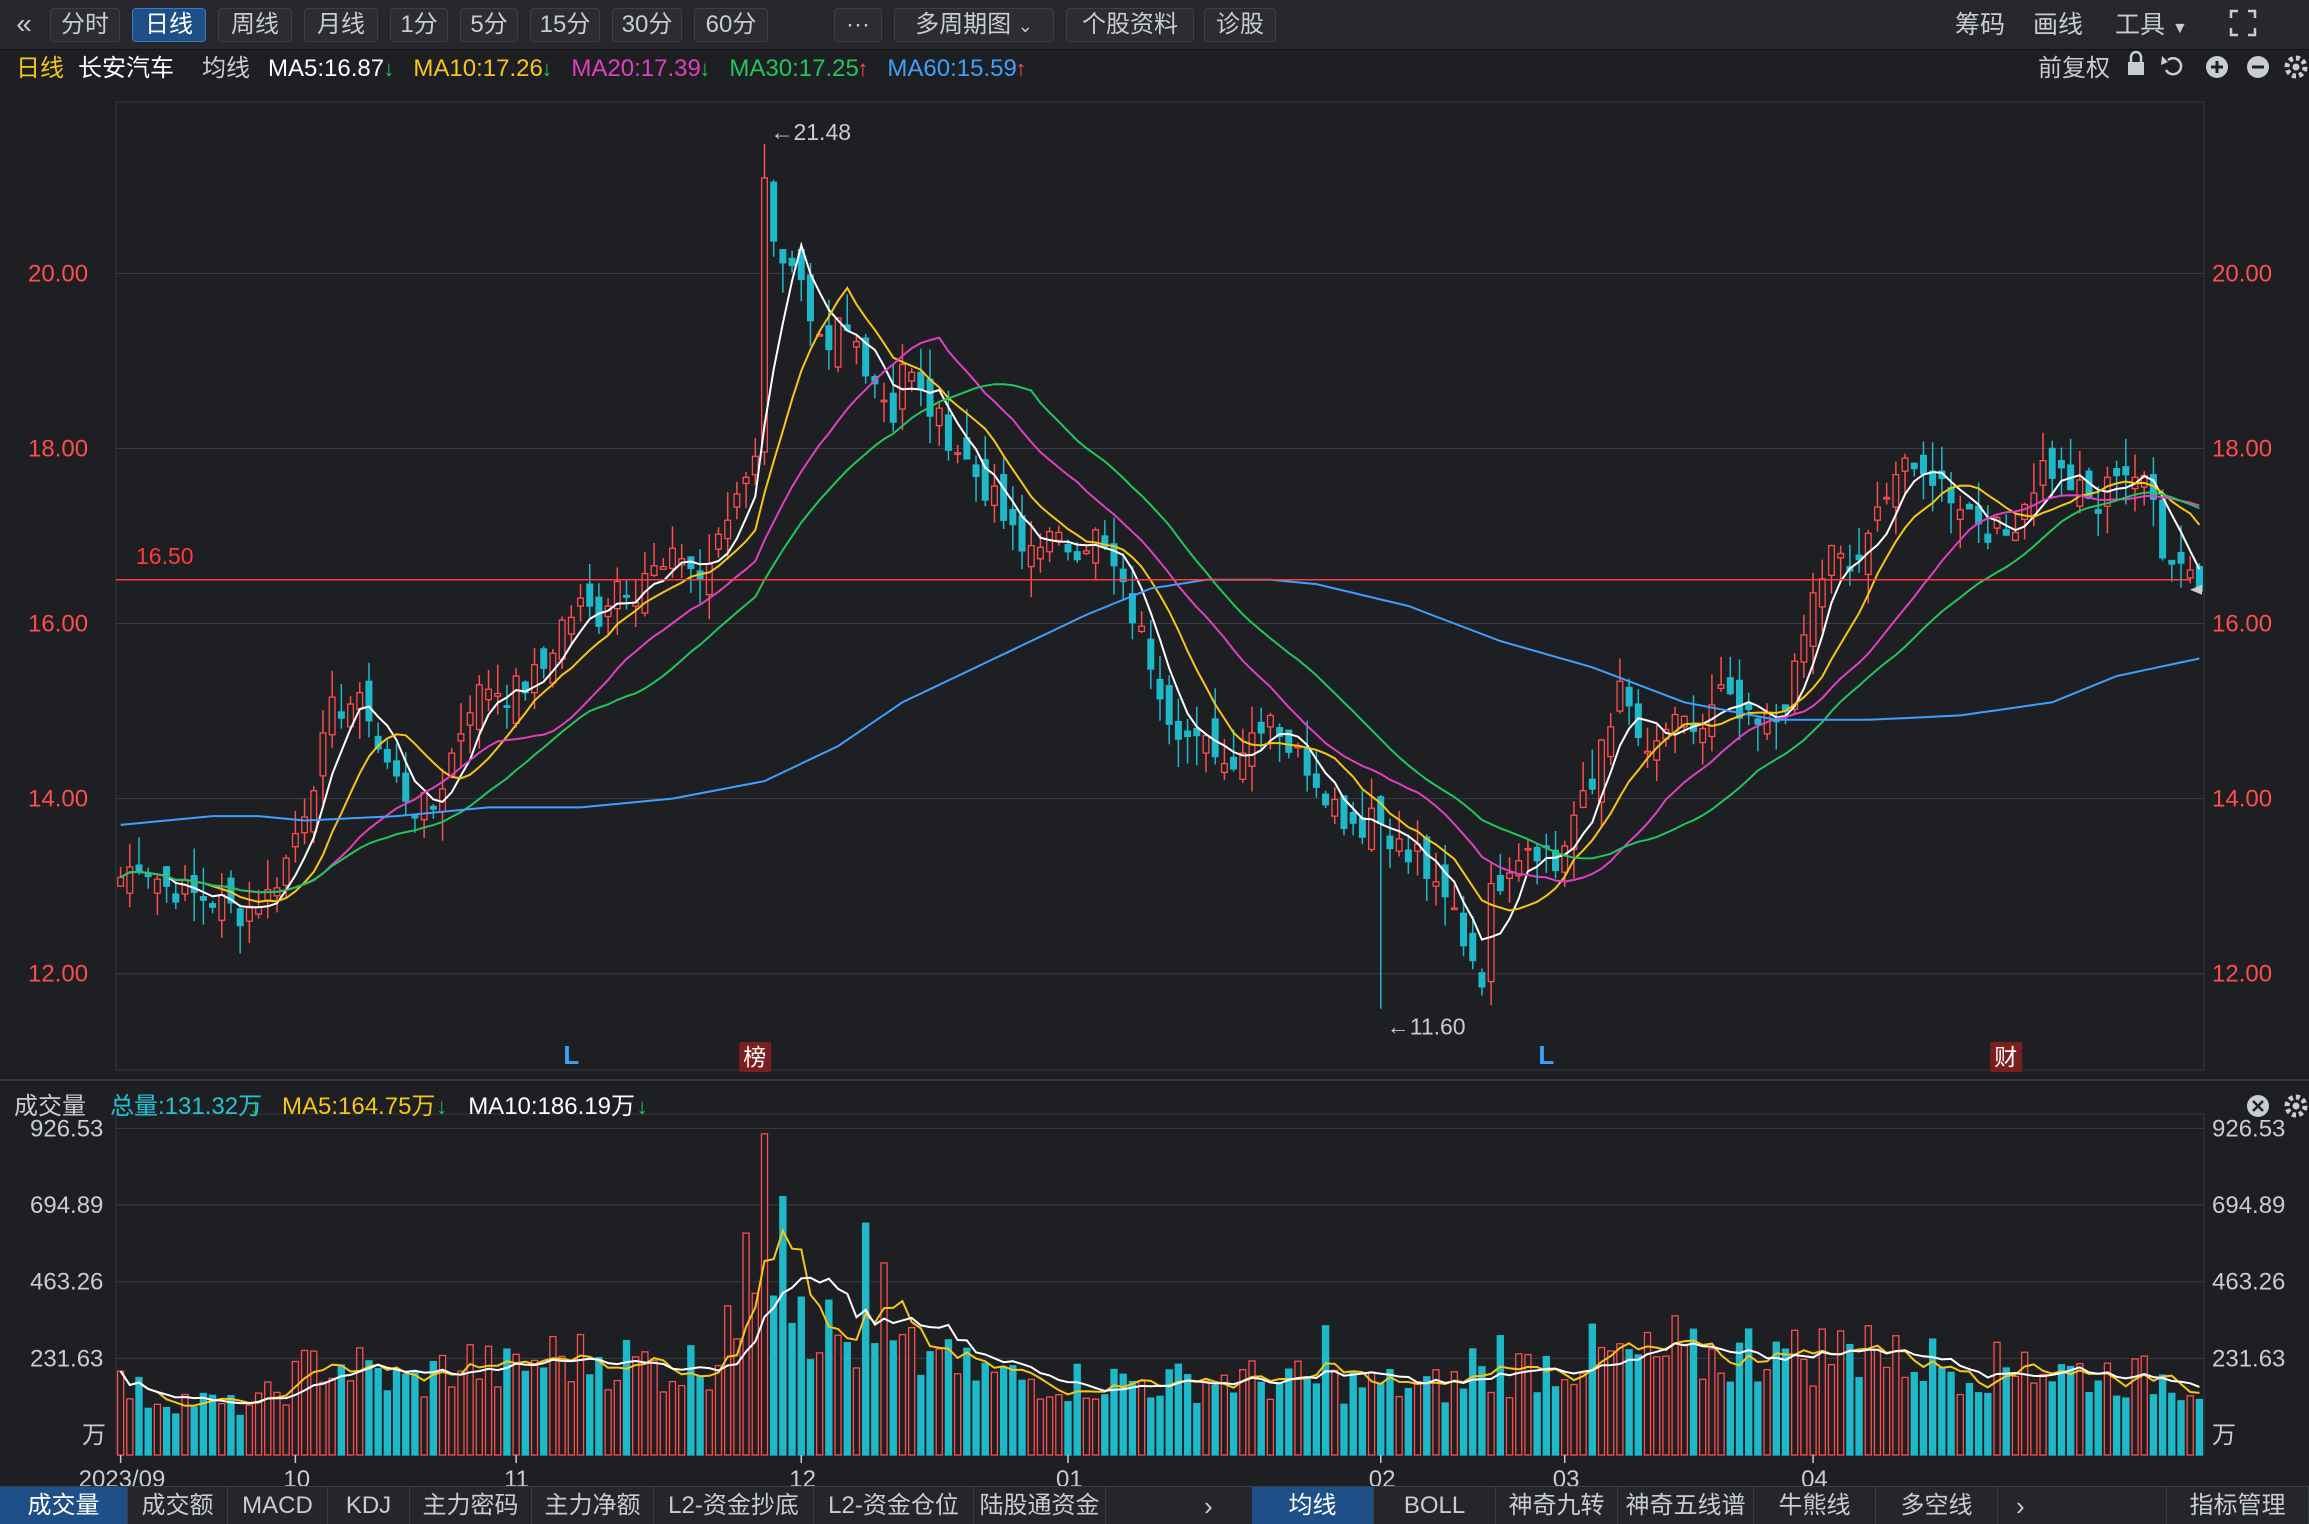 The width and height of the screenshot is (2309, 1524). What do you see at coordinates (516, 1476) in the screenshot?
I see `x-axis-label: 11` at bounding box center [516, 1476].